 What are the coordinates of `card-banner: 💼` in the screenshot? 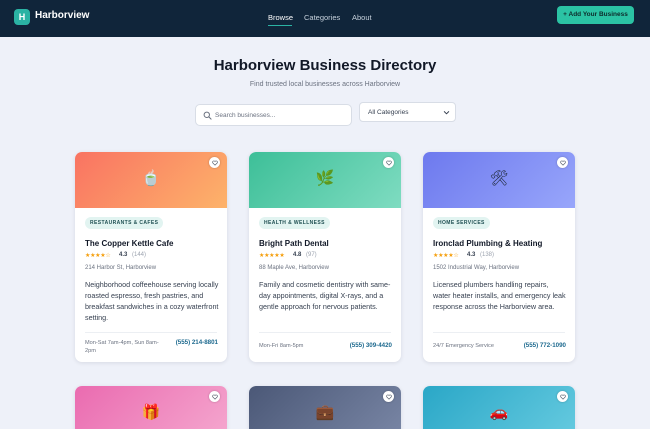 It's located at (325, 407).